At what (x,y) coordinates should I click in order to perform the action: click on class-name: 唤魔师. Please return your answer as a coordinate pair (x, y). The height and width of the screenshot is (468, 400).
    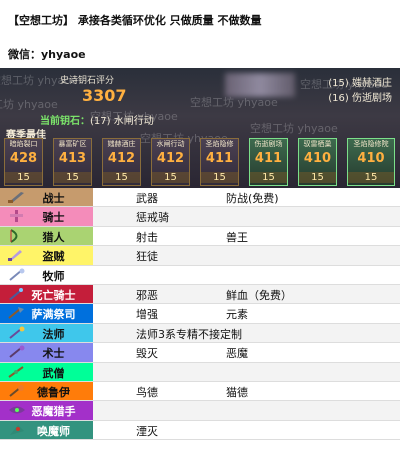
    Looking at the image, I should click on (53, 431).